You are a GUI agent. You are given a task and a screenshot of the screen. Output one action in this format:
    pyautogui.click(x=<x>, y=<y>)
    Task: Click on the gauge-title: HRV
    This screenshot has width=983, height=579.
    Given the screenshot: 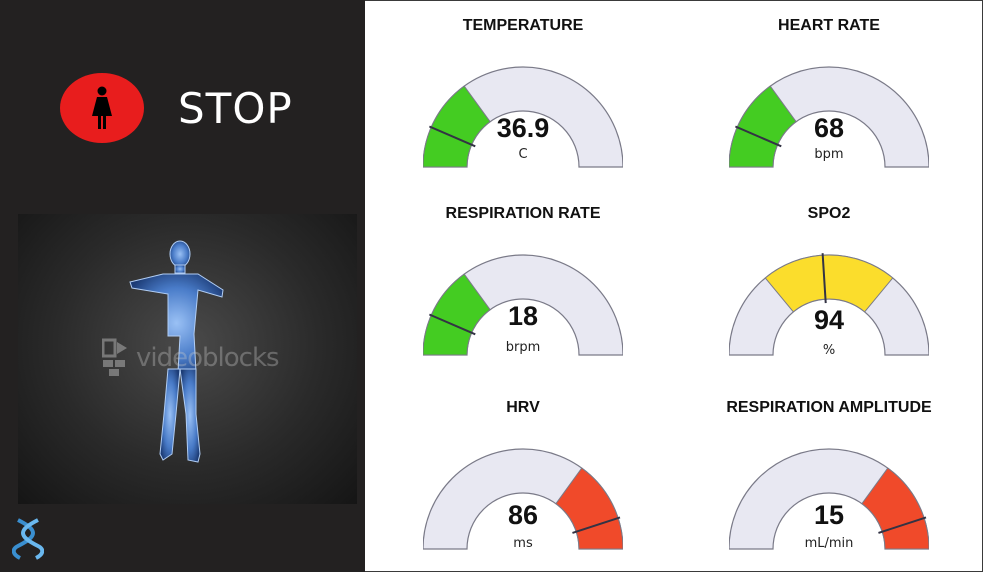 What is the action you would take?
    pyautogui.click(x=523, y=407)
    